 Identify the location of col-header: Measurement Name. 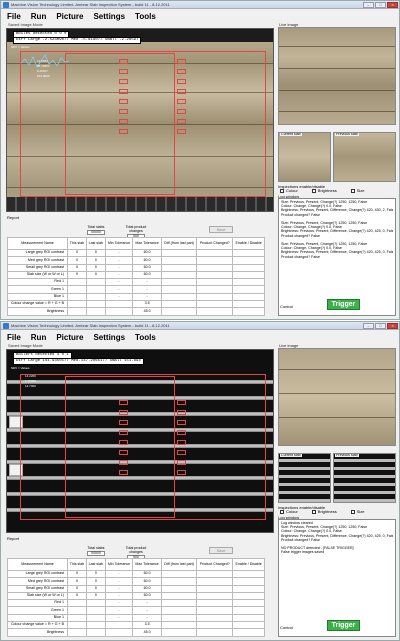
(37, 243).